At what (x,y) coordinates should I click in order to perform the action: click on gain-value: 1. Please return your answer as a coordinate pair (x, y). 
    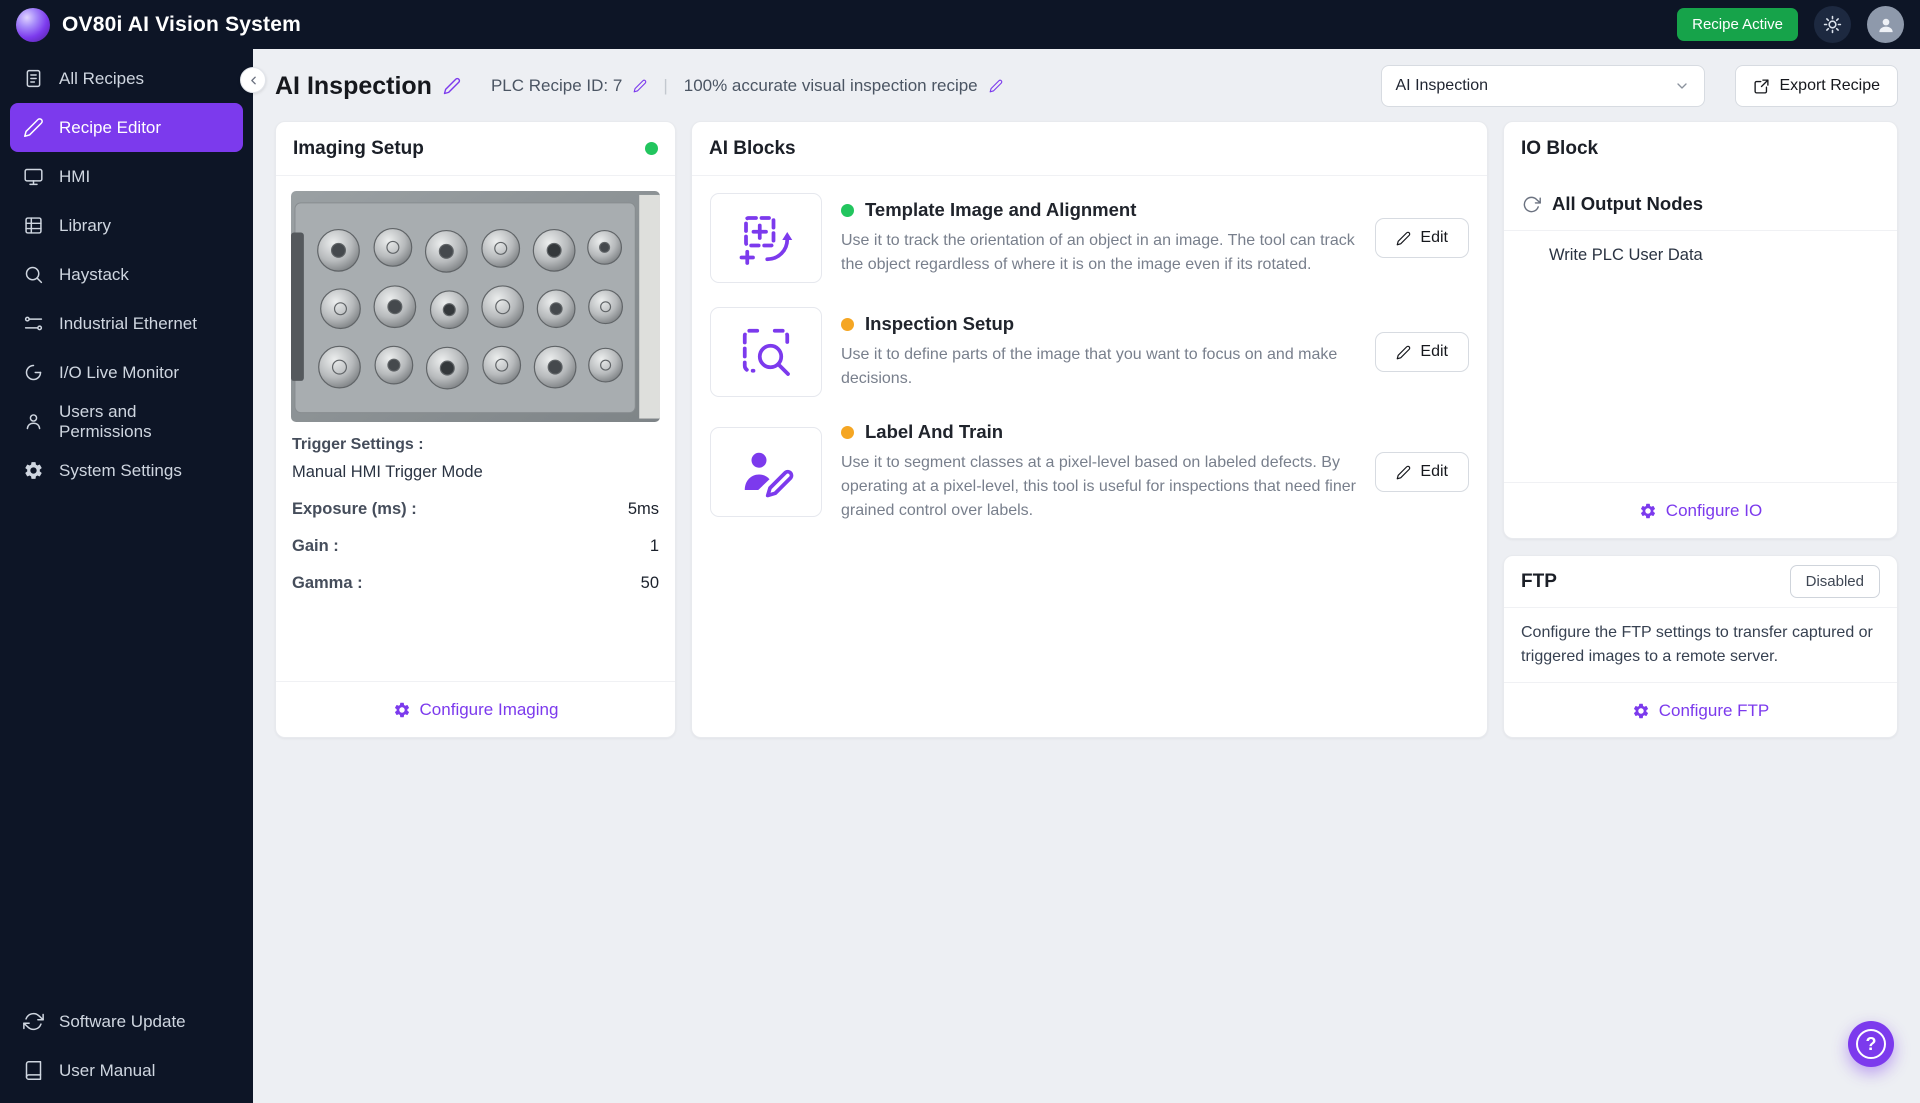
    Looking at the image, I should click on (654, 546).